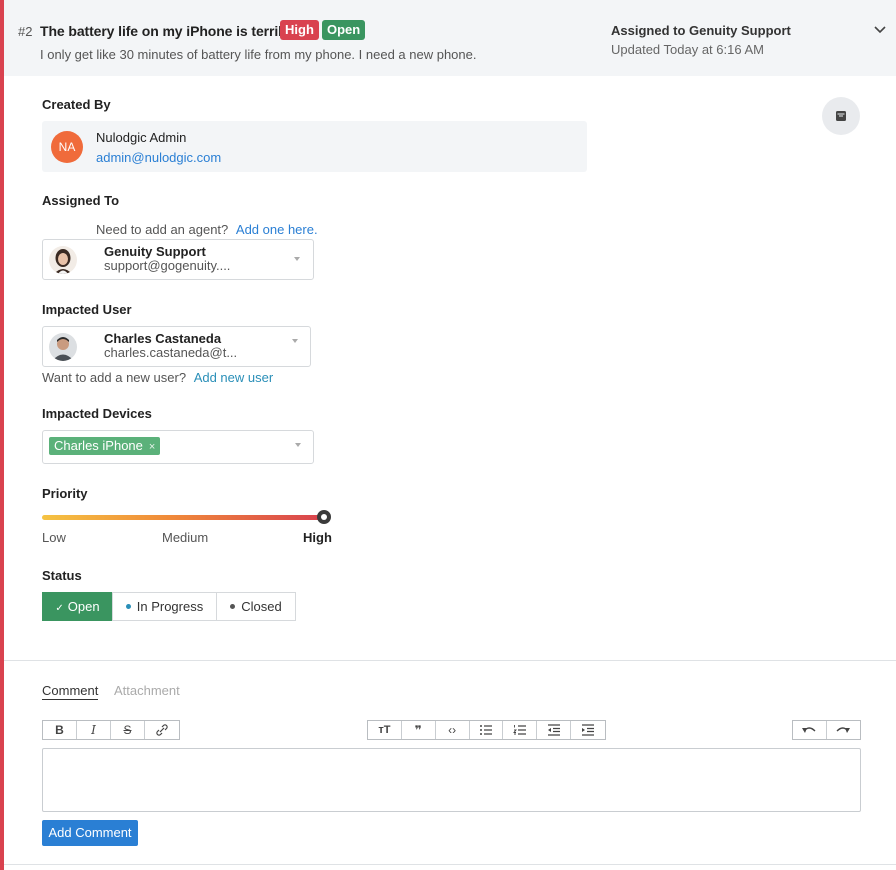 This screenshot has height=870, width=896. I want to click on agent-name: Genuity Support, so click(155, 251).